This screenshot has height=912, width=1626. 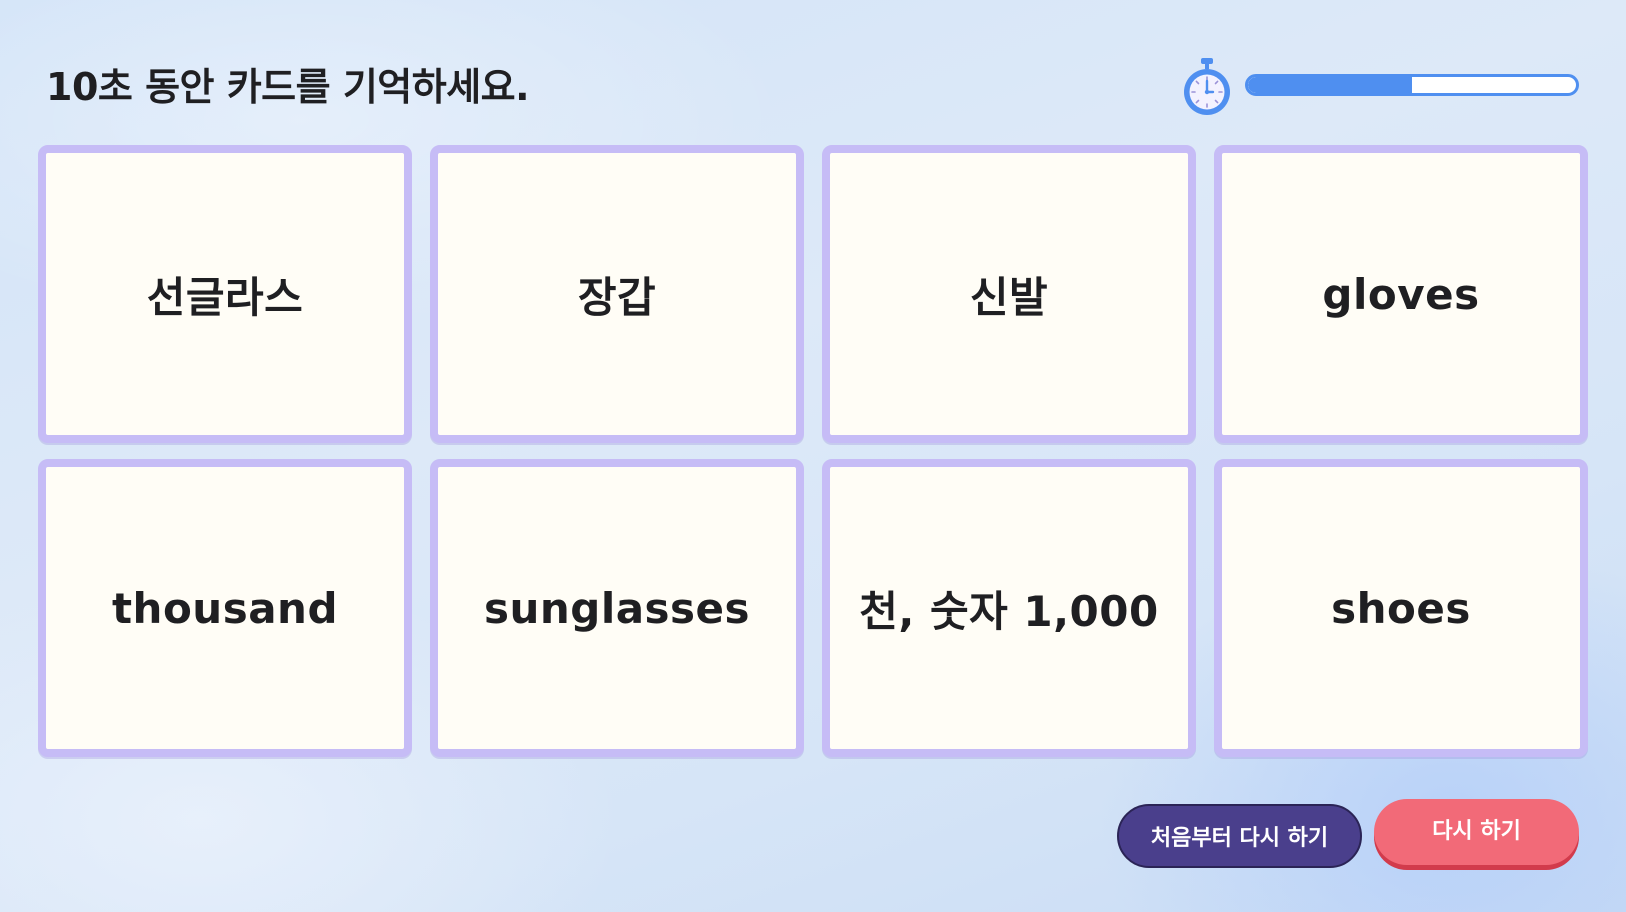 What do you see at coordinates (225, 297) in the screenshot?
I see `card-label: 선글라스` at bounding box center [225, 297].